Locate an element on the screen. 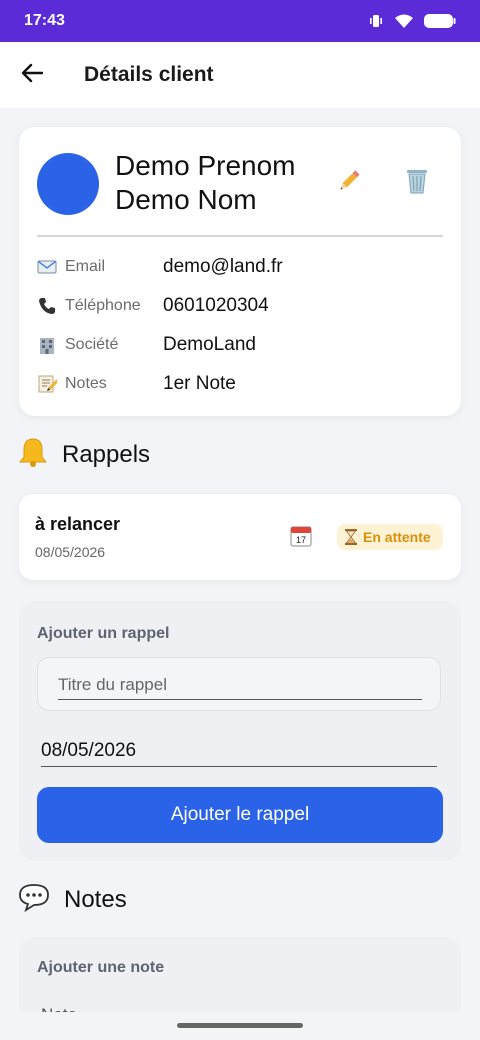  reminder-title-field is located at coordinates (239, 684).